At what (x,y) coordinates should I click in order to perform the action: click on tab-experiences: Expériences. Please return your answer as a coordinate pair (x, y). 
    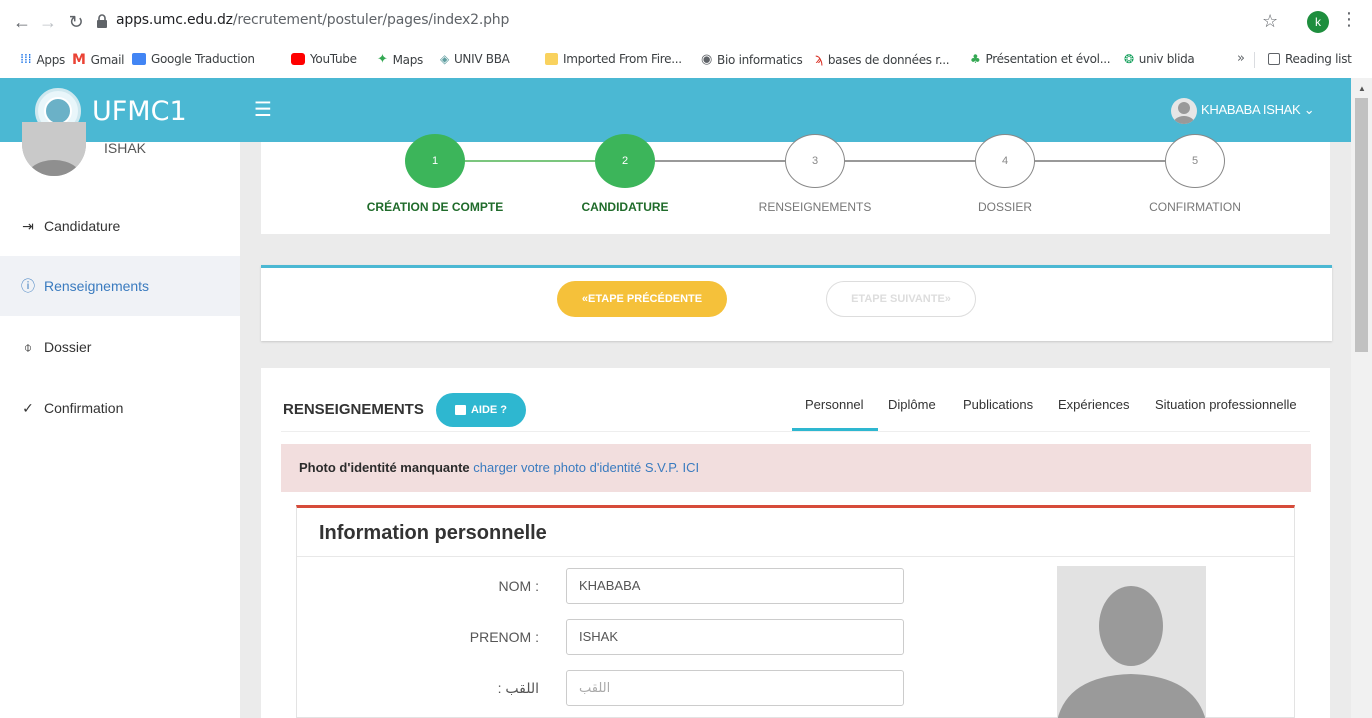
    Looking at the image, I should click on (1094, 404).